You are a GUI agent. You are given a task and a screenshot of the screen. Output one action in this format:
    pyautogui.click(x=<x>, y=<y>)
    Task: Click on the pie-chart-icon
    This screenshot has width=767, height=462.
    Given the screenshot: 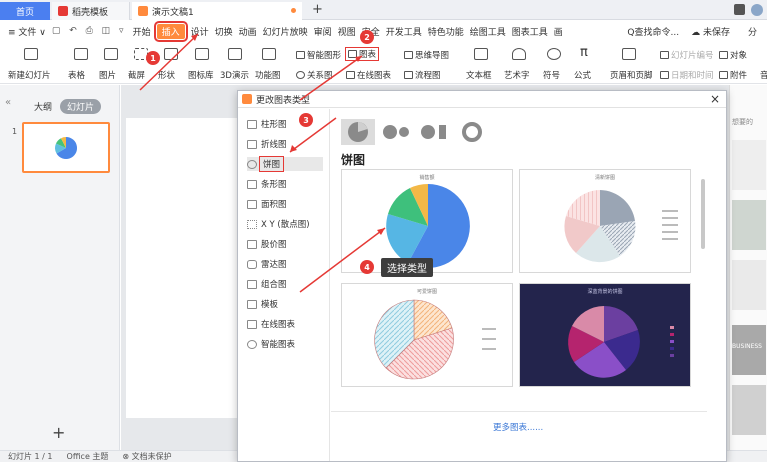 What is the action you would take?
    pyautogui.click(x=252, y=164)
    